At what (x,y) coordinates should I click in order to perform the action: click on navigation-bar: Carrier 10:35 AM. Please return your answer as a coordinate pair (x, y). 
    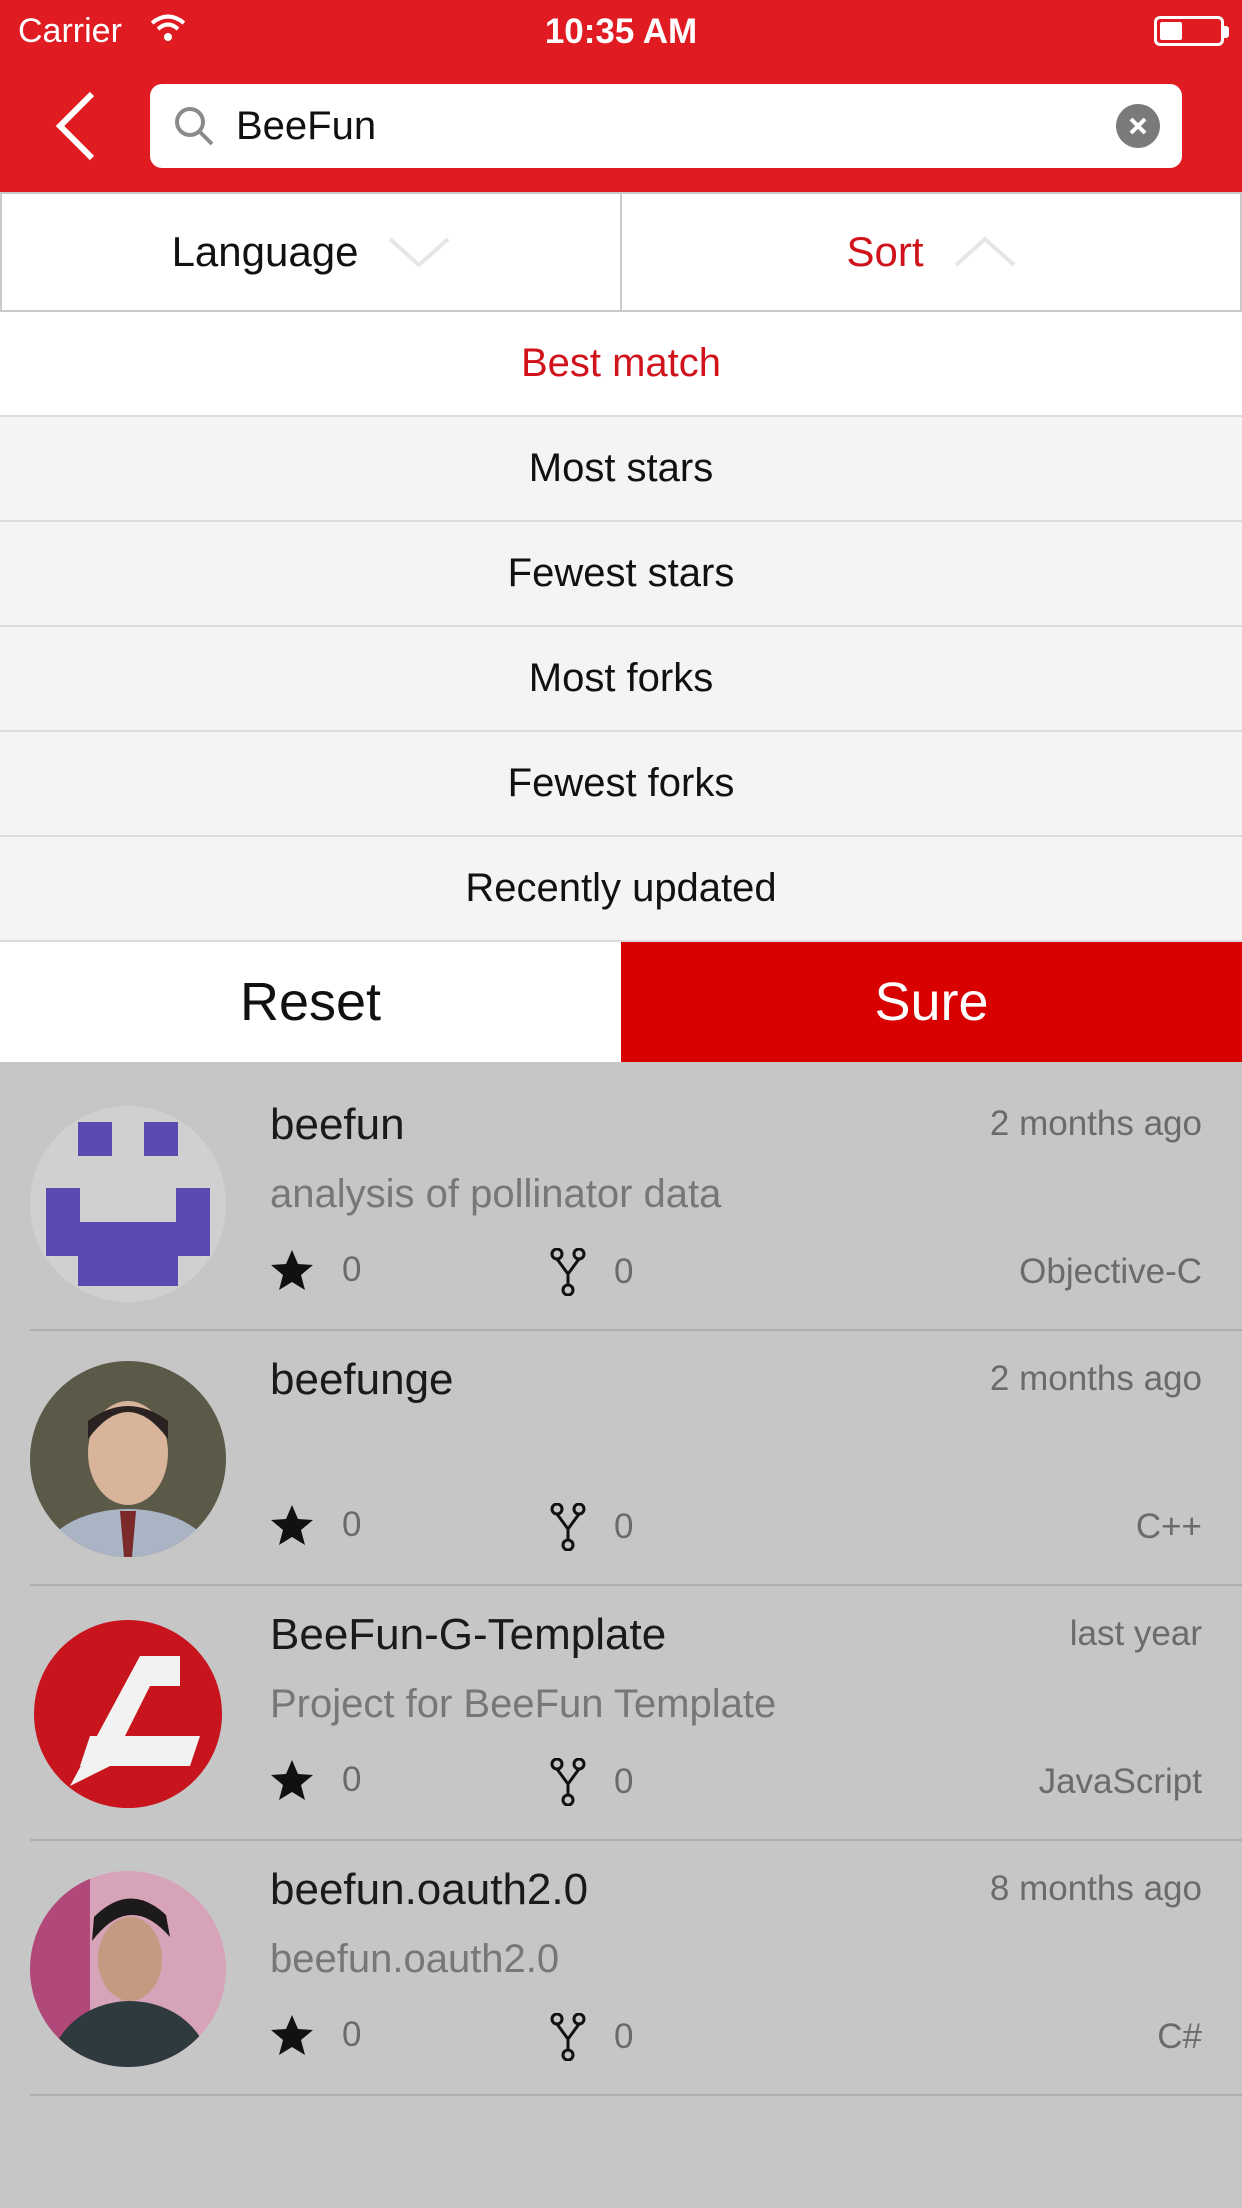
    Looking at the image, I should click on (621, 96).